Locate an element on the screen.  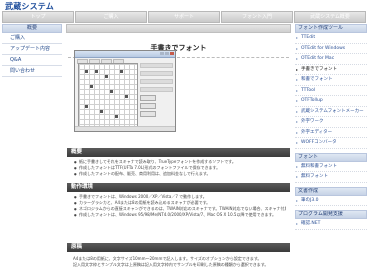
right-item-font-maker: 武蔵システムフォントメーカー is located at coordinates (331, 112).